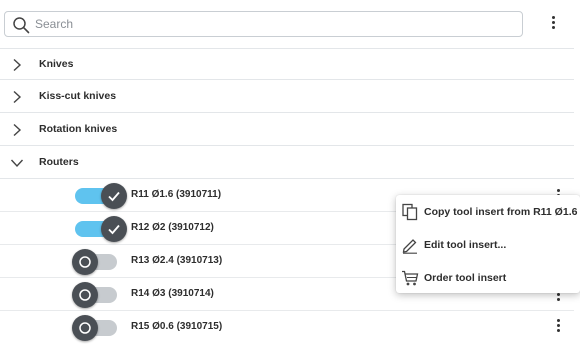 Image resolution: width=580 pixels, height=344 pixels. What do you see at coordinates (558, 327) in the screenshot?
I see `tool-options-icon` at bounding box center [558, 327].